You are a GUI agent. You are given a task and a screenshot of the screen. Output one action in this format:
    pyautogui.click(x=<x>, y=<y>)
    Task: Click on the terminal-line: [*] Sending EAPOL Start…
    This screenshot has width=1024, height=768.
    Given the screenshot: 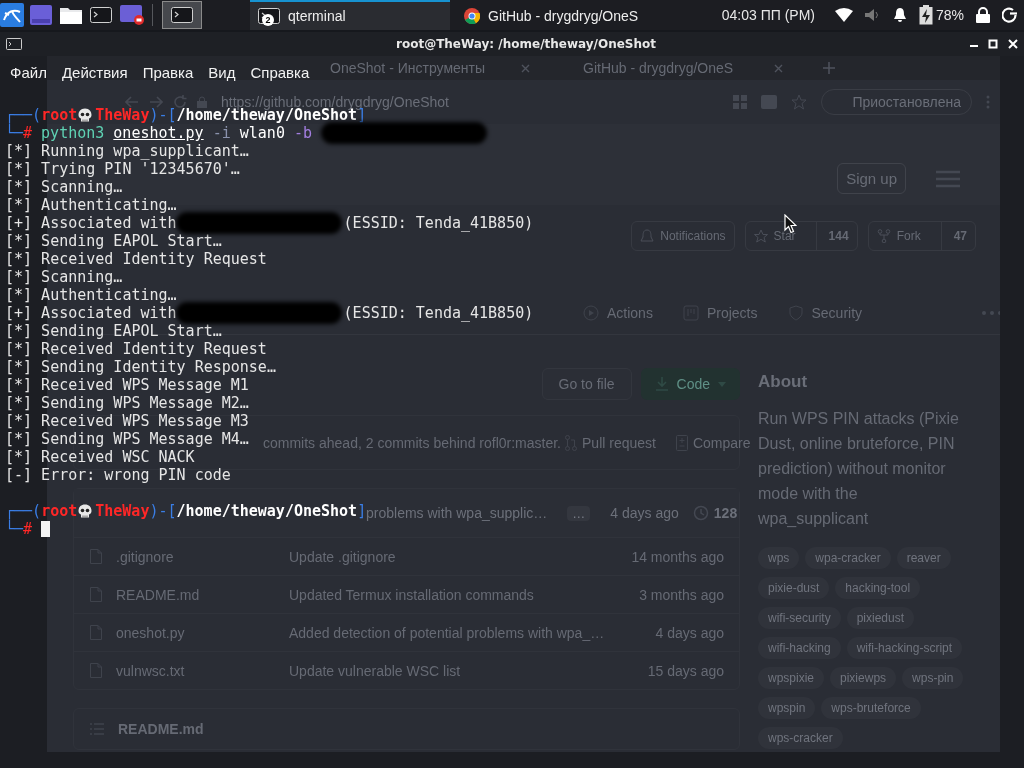 What is the action you would take?
    pyautogui.click(x=113, y=331)
    